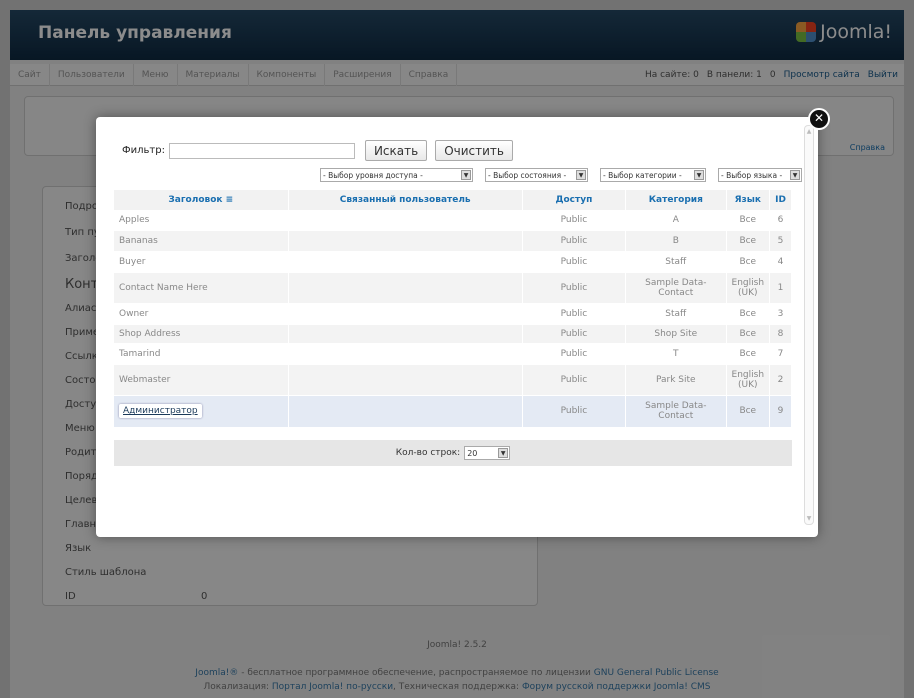 The width and height of the screenshot is (914, 698). I want to click on column-language: Язык, so click(748, 200).